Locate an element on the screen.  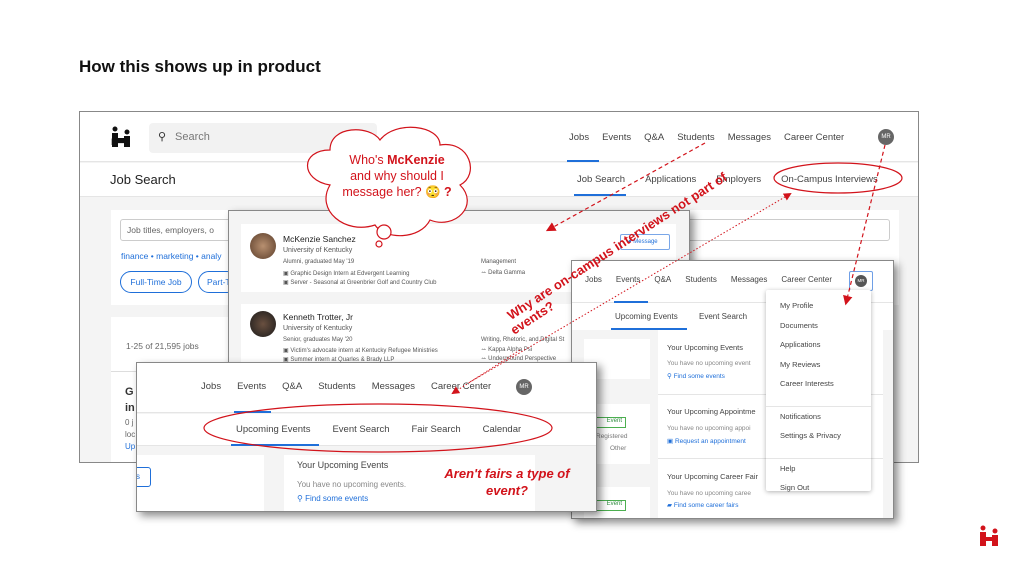
cloud-text: message her? 😳 is located at coordinates (391, 192).